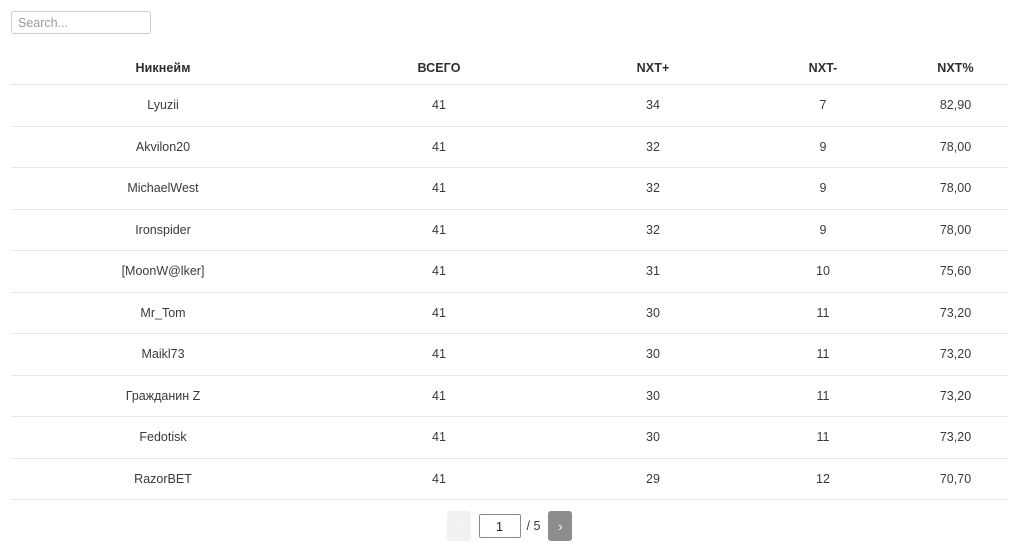 The height and width of the screenshot is (556, 1020). What do you see at coordinates (823, 68) in the screenshot?
I see `column-header-nxt-minus: NXT-` at bounding box center [823, 68].